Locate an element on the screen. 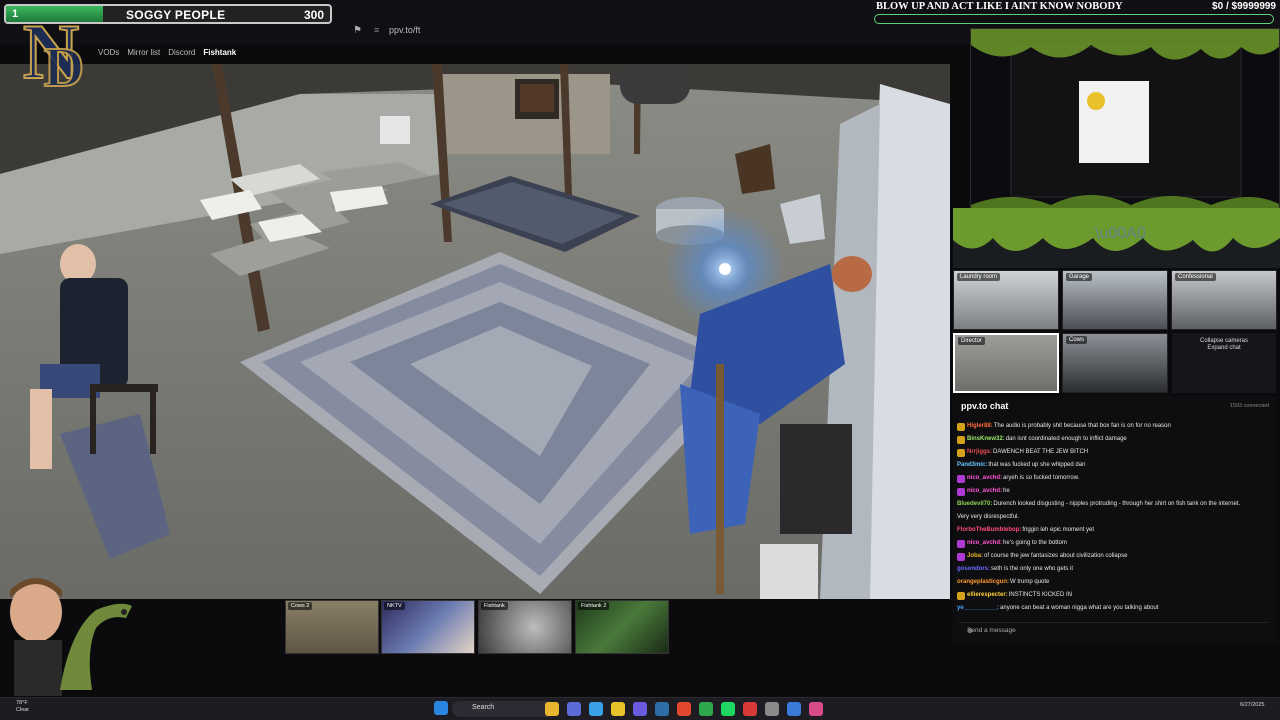 The width and height of the screenshot is (1280, 720). taskbar-left-icons is located at coordinates (441, 708).